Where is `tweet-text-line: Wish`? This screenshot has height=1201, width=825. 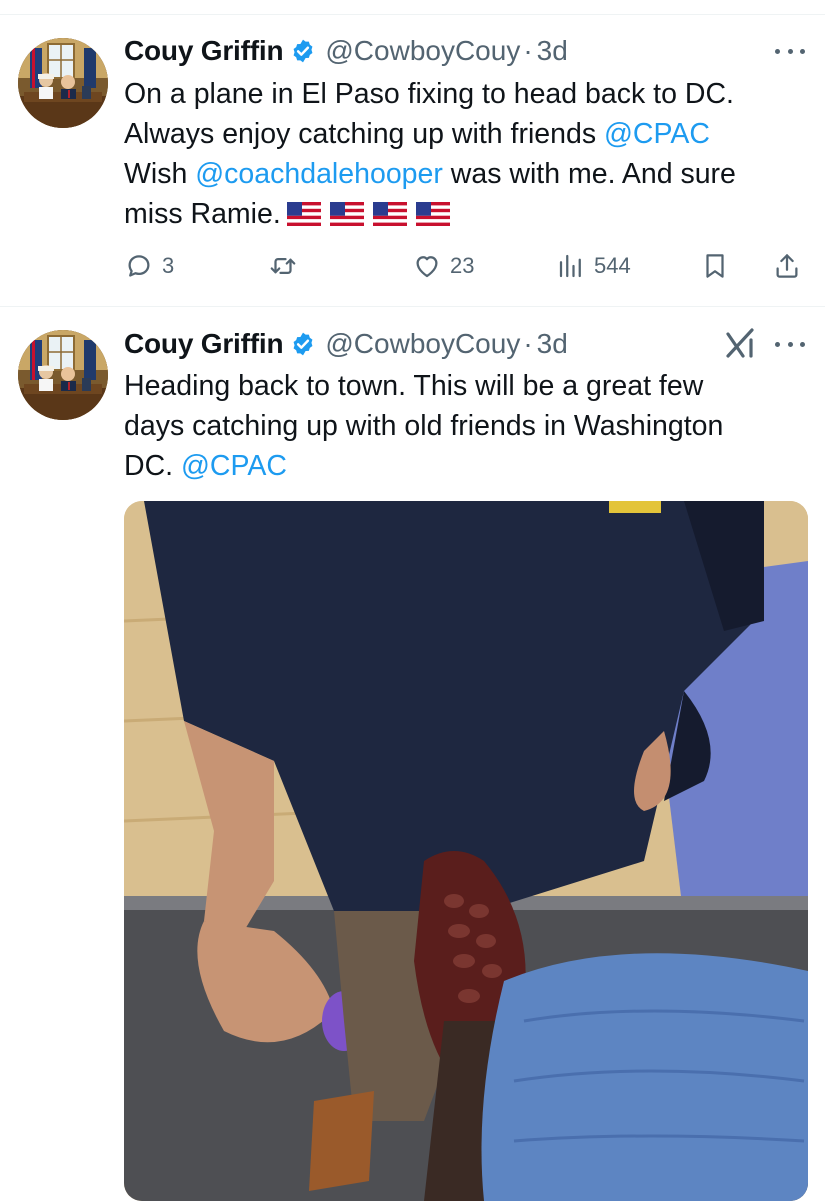
tweet-text-line: Wish is located at coordinates (160, 174).